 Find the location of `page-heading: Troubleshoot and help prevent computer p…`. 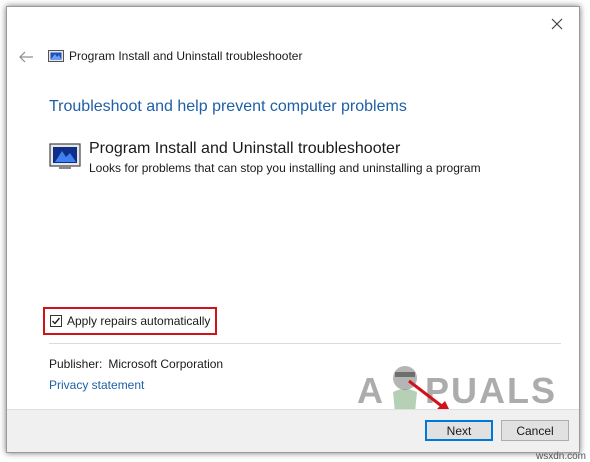

page-heading: Troubleshoot and help prevent computer p… is located at coordinates (228, 106).